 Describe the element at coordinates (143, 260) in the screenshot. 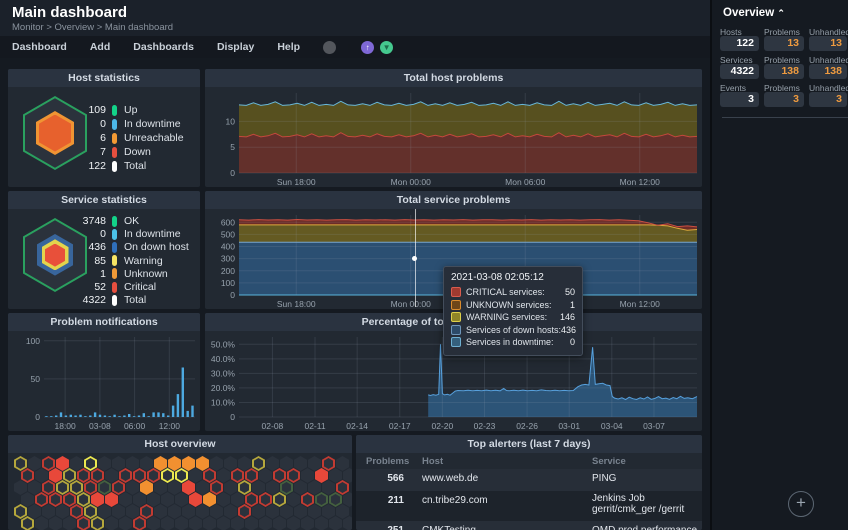

I see `stat-label: Warning` at that location.